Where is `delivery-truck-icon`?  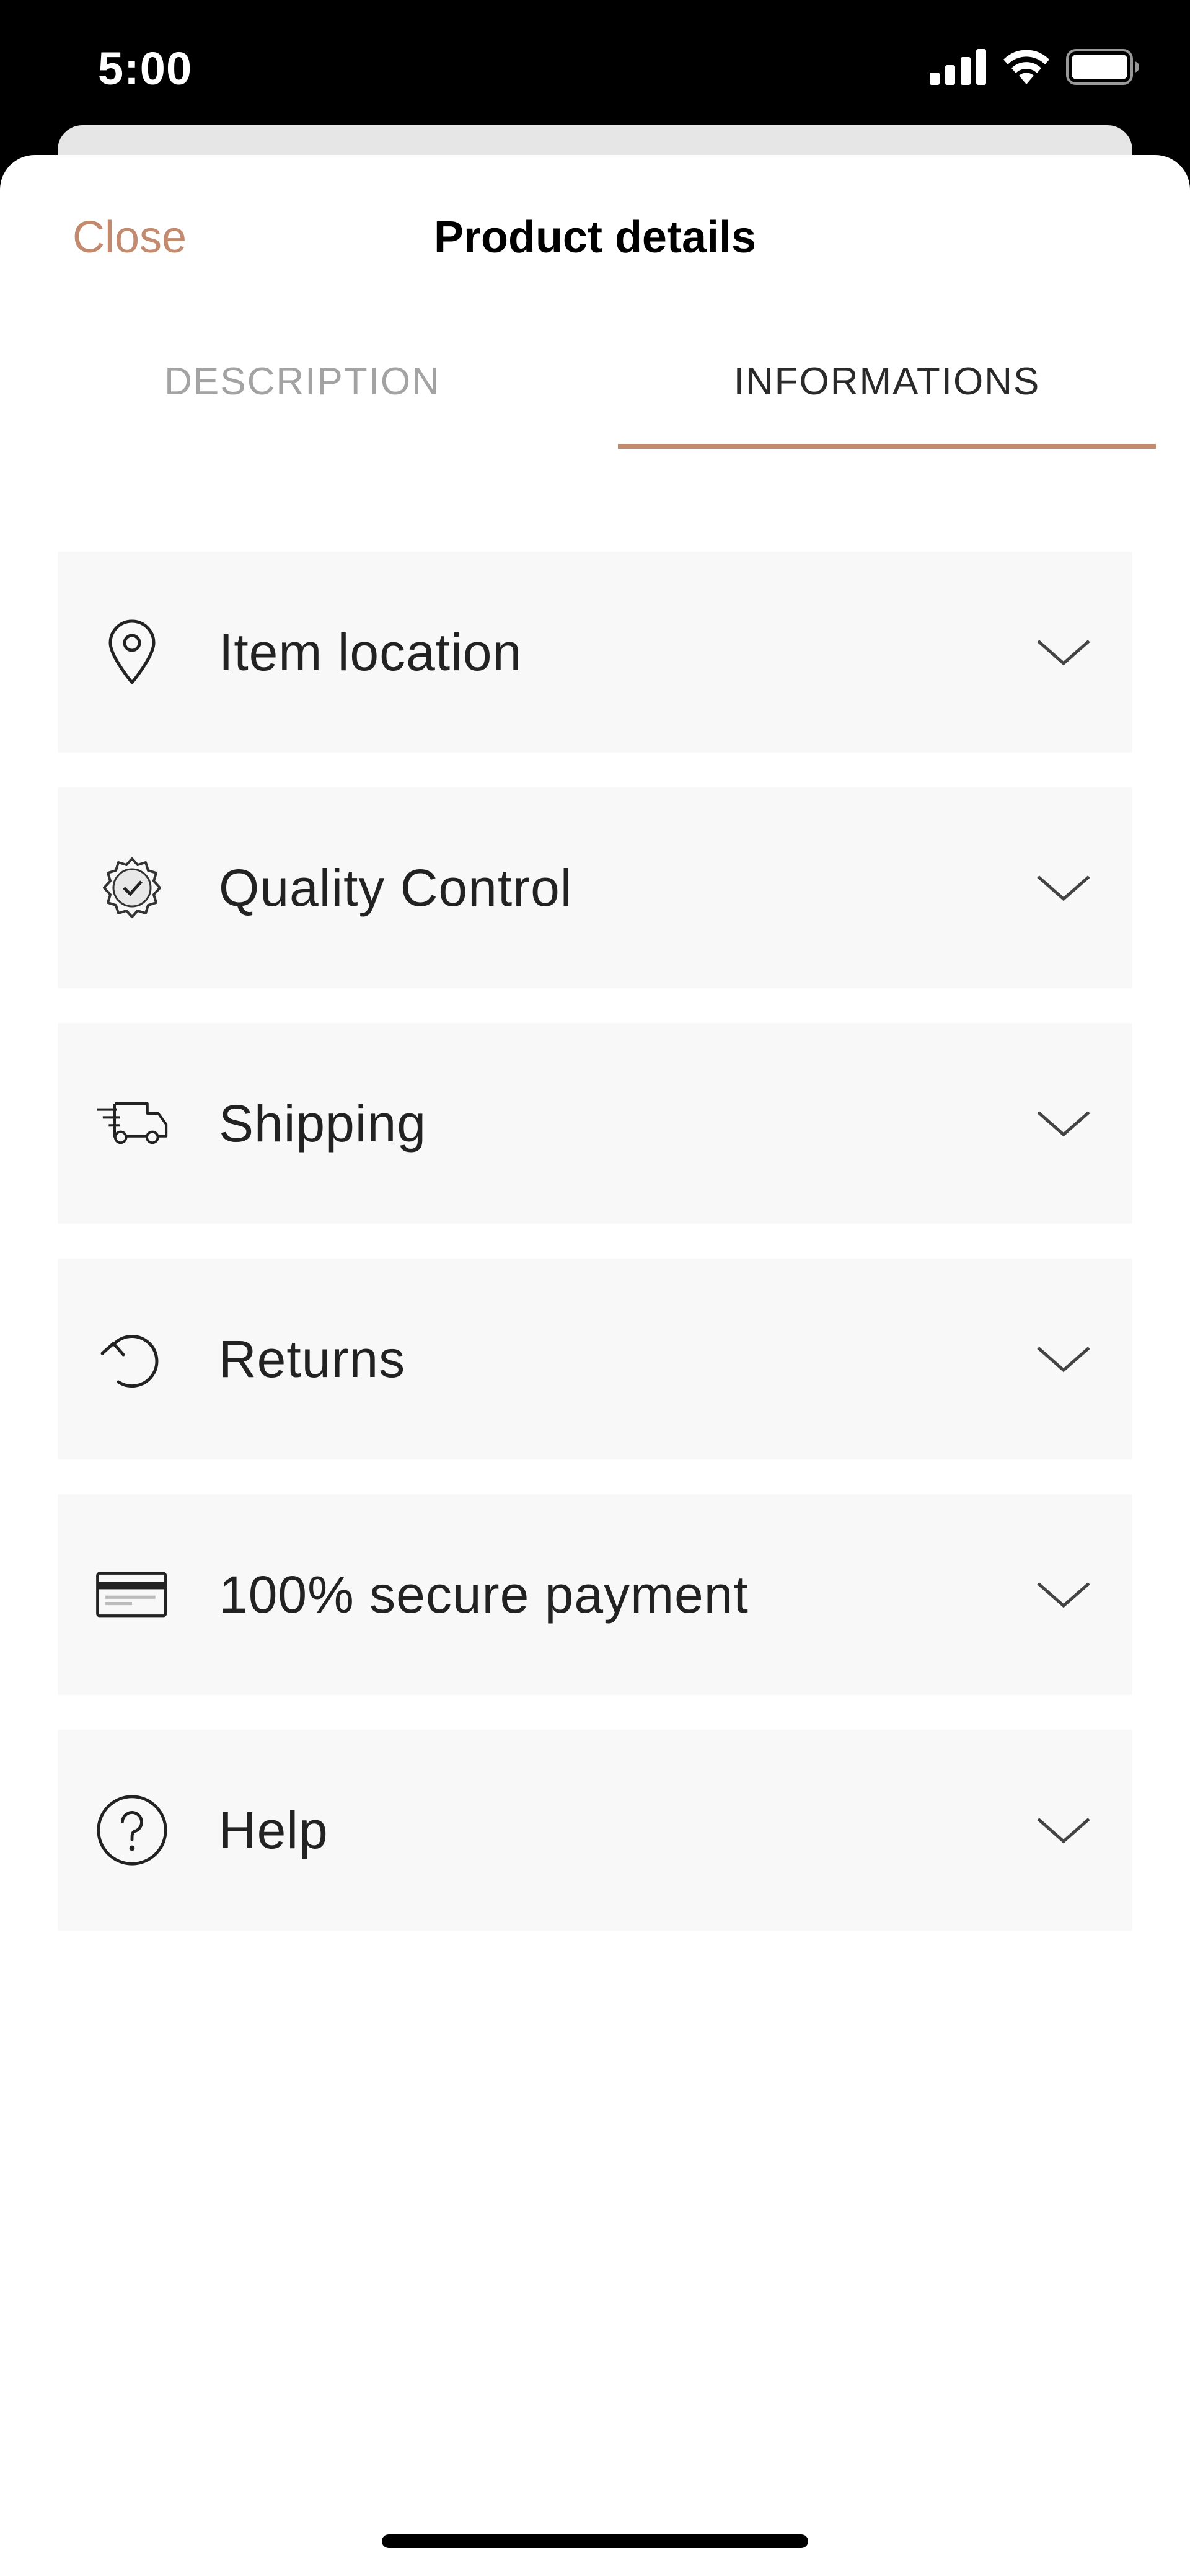
delivery-truck-icon is located at coordinates (132, 1123).